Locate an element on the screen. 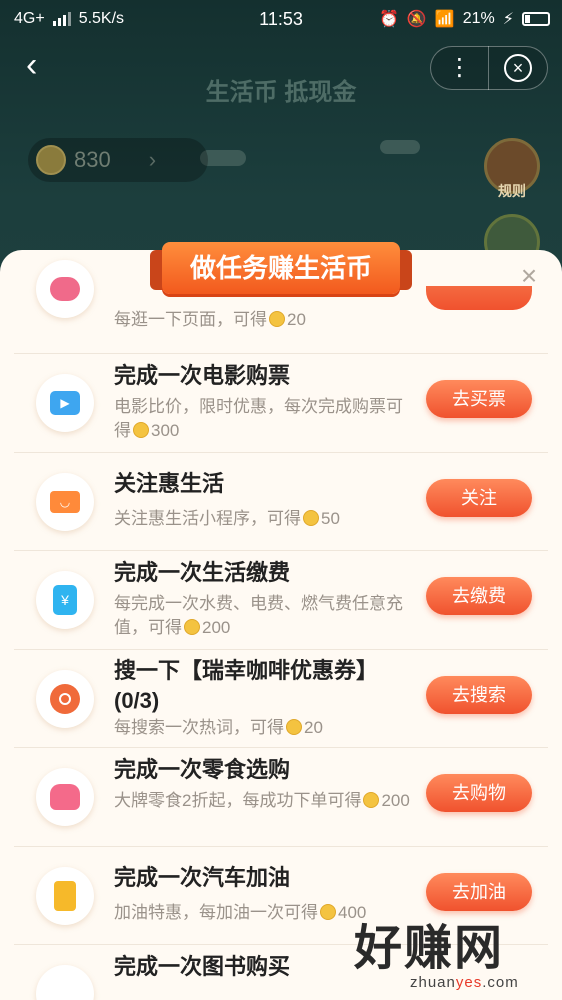  cloud-decoration is located at coordinates (400, 147).